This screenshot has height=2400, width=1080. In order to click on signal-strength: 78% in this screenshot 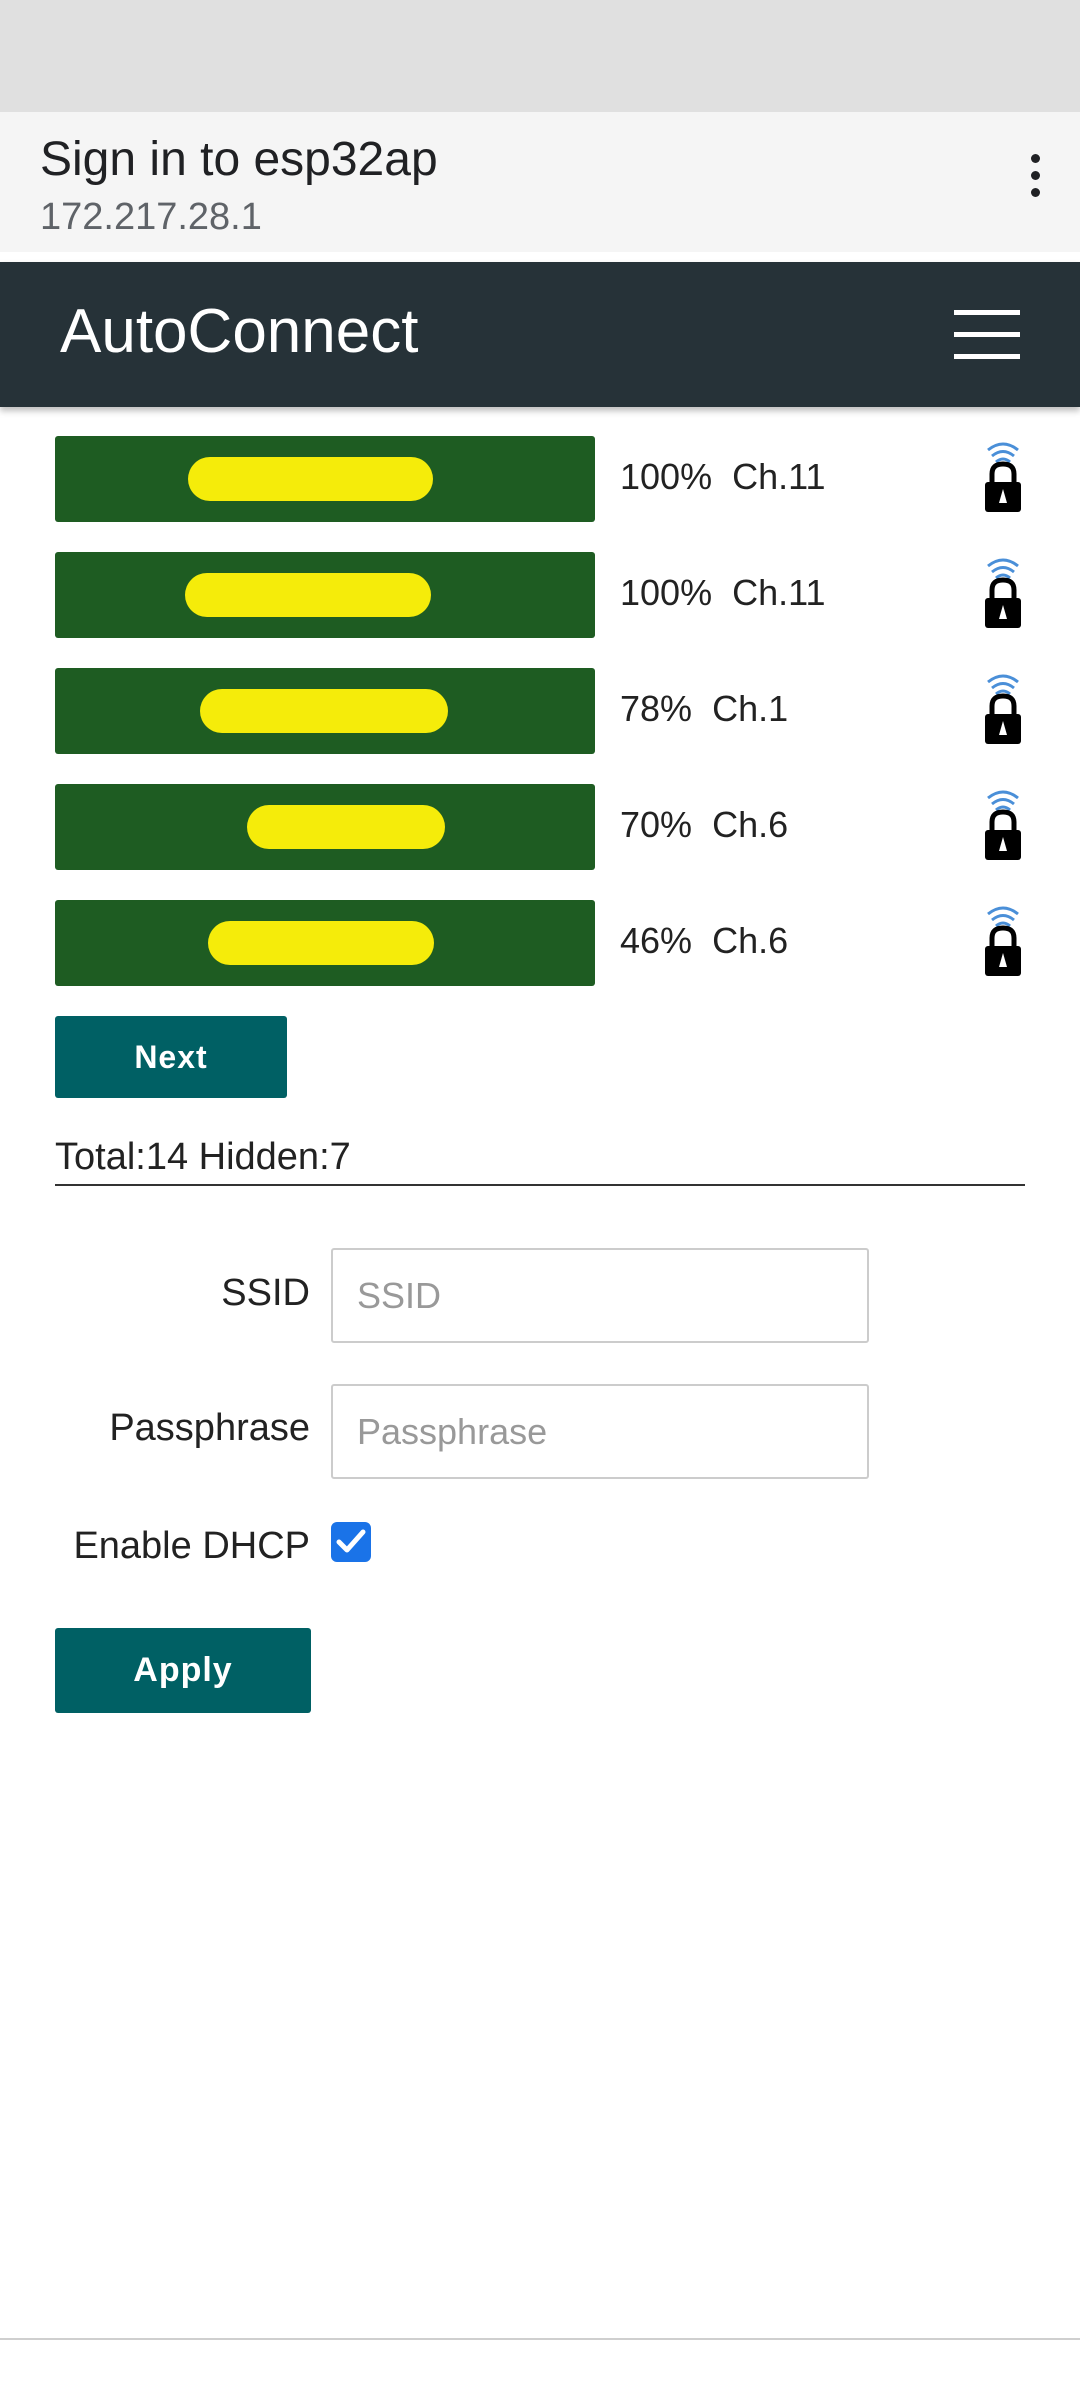, I will do `click(656, 708)`.